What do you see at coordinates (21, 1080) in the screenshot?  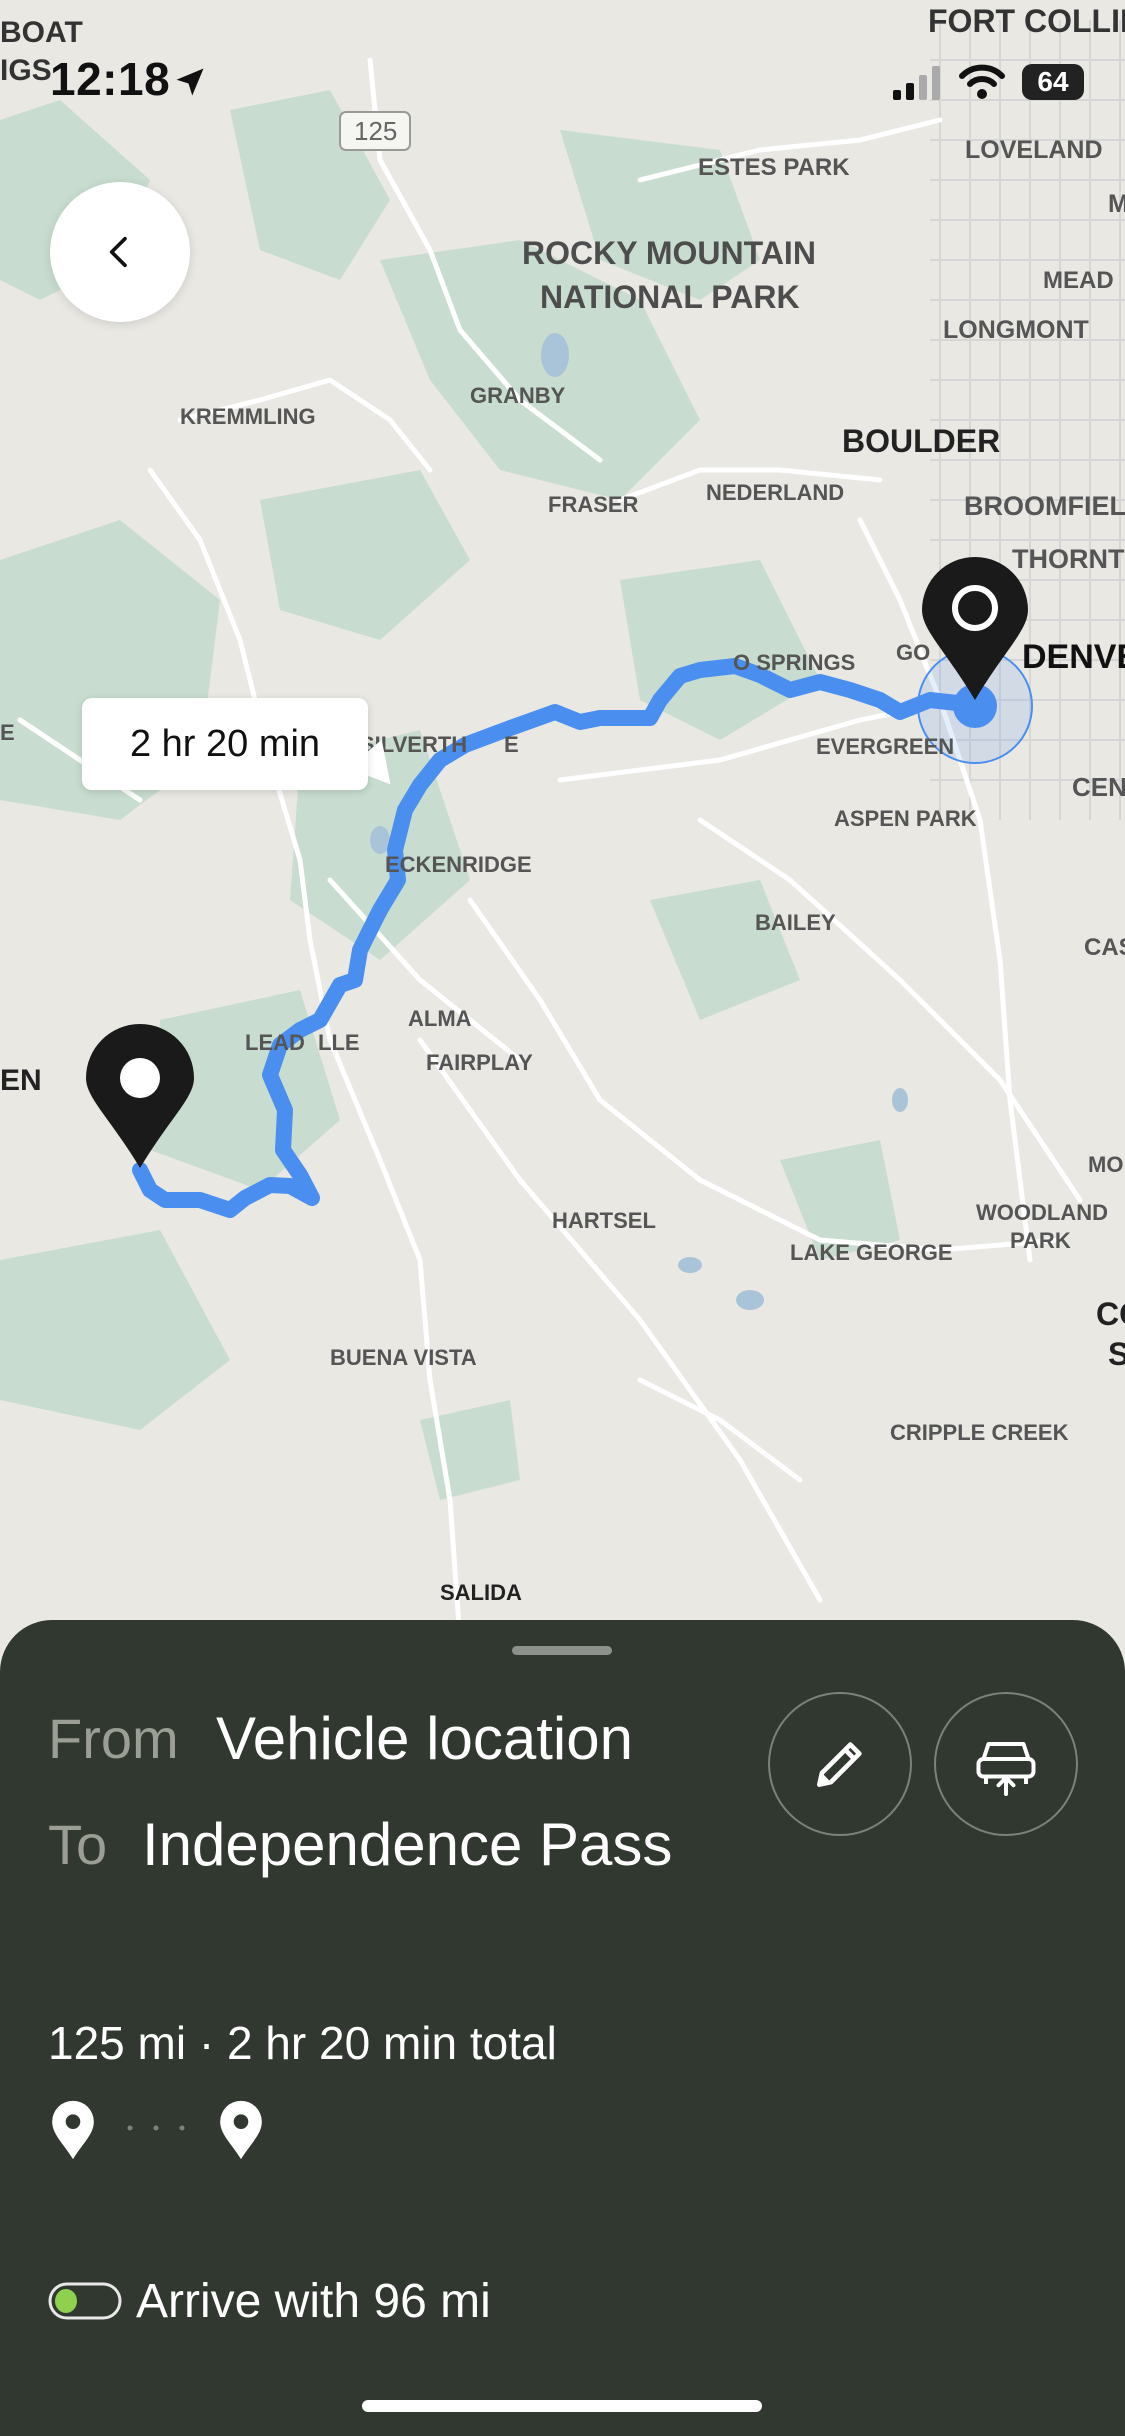 I see `label-aspen: EN` at bounding box center [21, 1080].